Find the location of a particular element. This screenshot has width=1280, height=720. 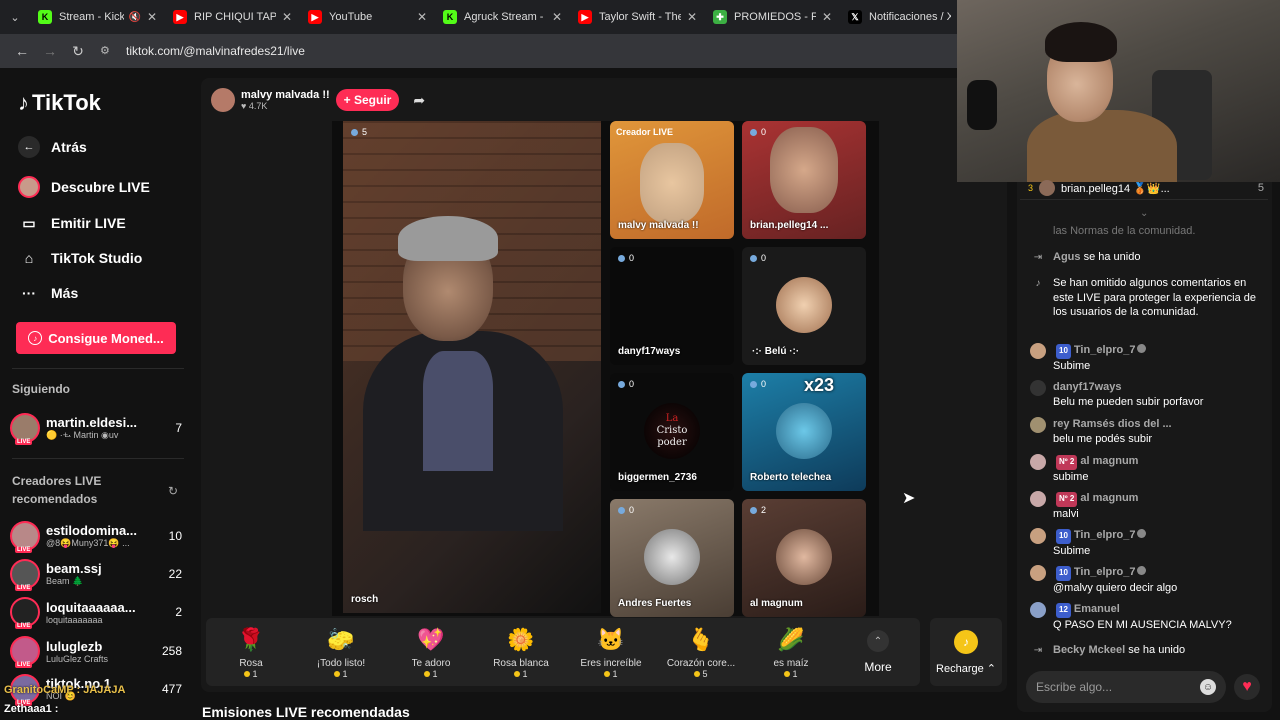

like-heart-button: ♥ is located at coordinates (1247, 687).